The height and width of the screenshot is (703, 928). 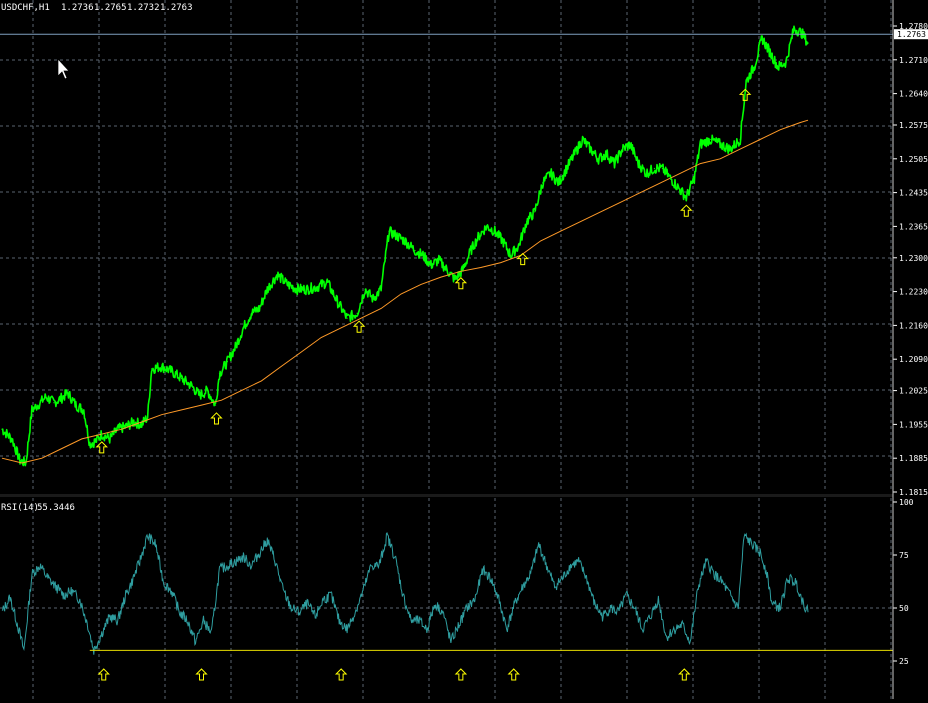 What do you see at coordinates (913, 94) in the screenshot?
I see `price-tick-label: 1.2640` at bounding box center [913, 94].